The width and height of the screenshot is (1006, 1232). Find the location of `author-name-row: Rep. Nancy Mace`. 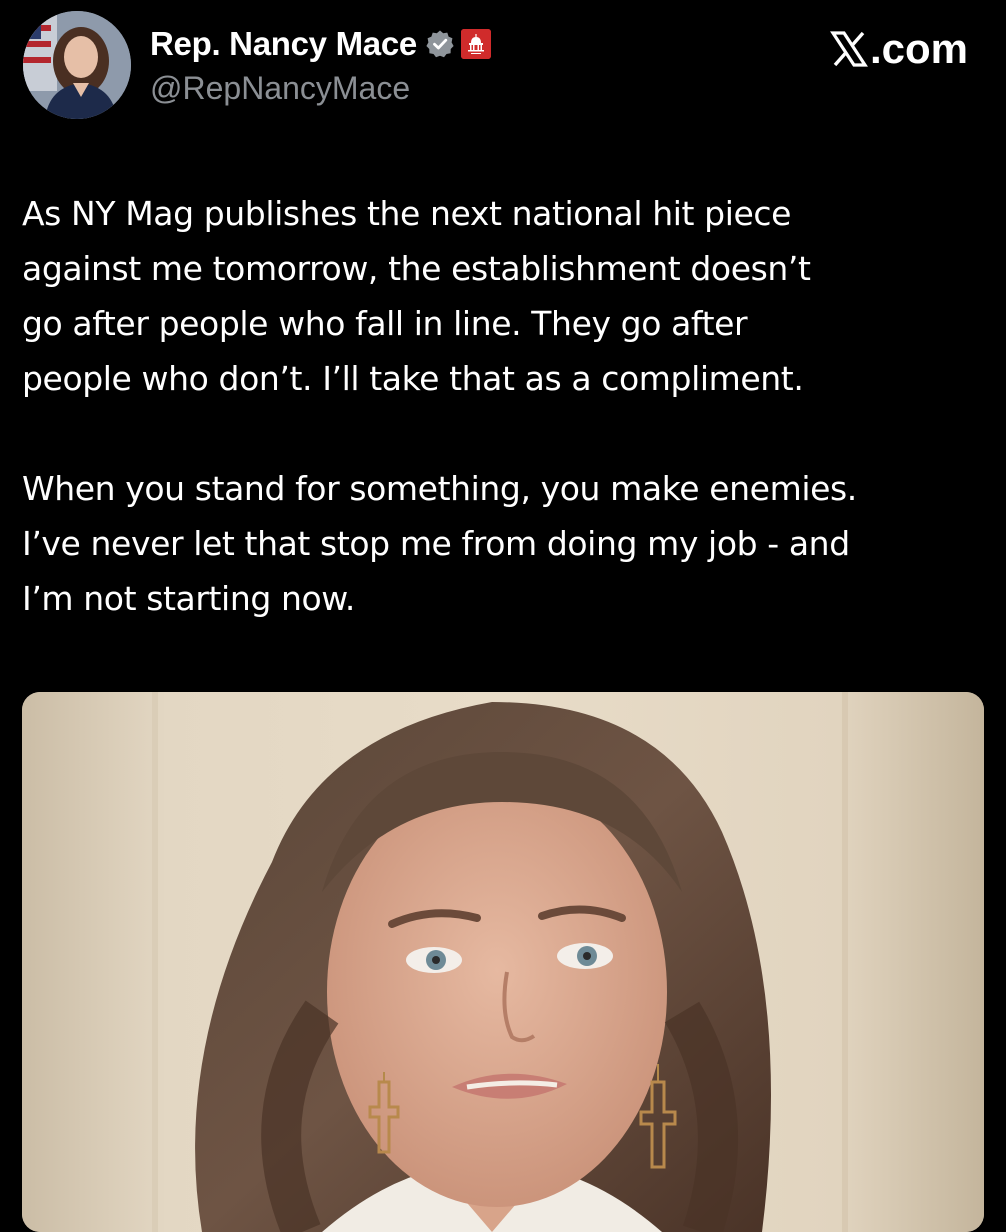

author-name-row: Rep. Nancy Mace is located at coordinates (320, 44).